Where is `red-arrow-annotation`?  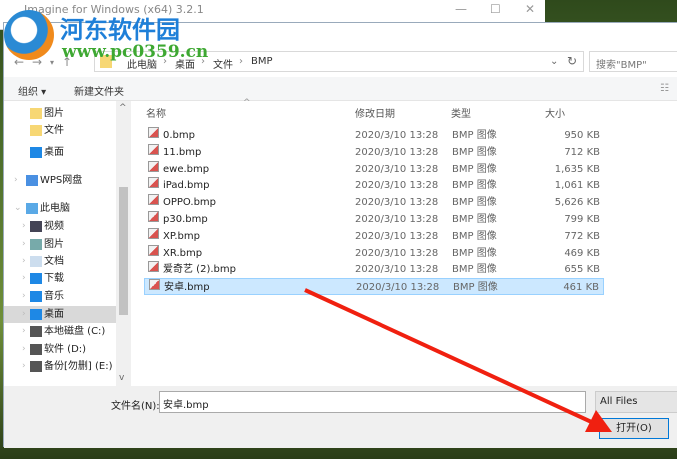
red-arrow-annotation is located at coordinates (458, 360).